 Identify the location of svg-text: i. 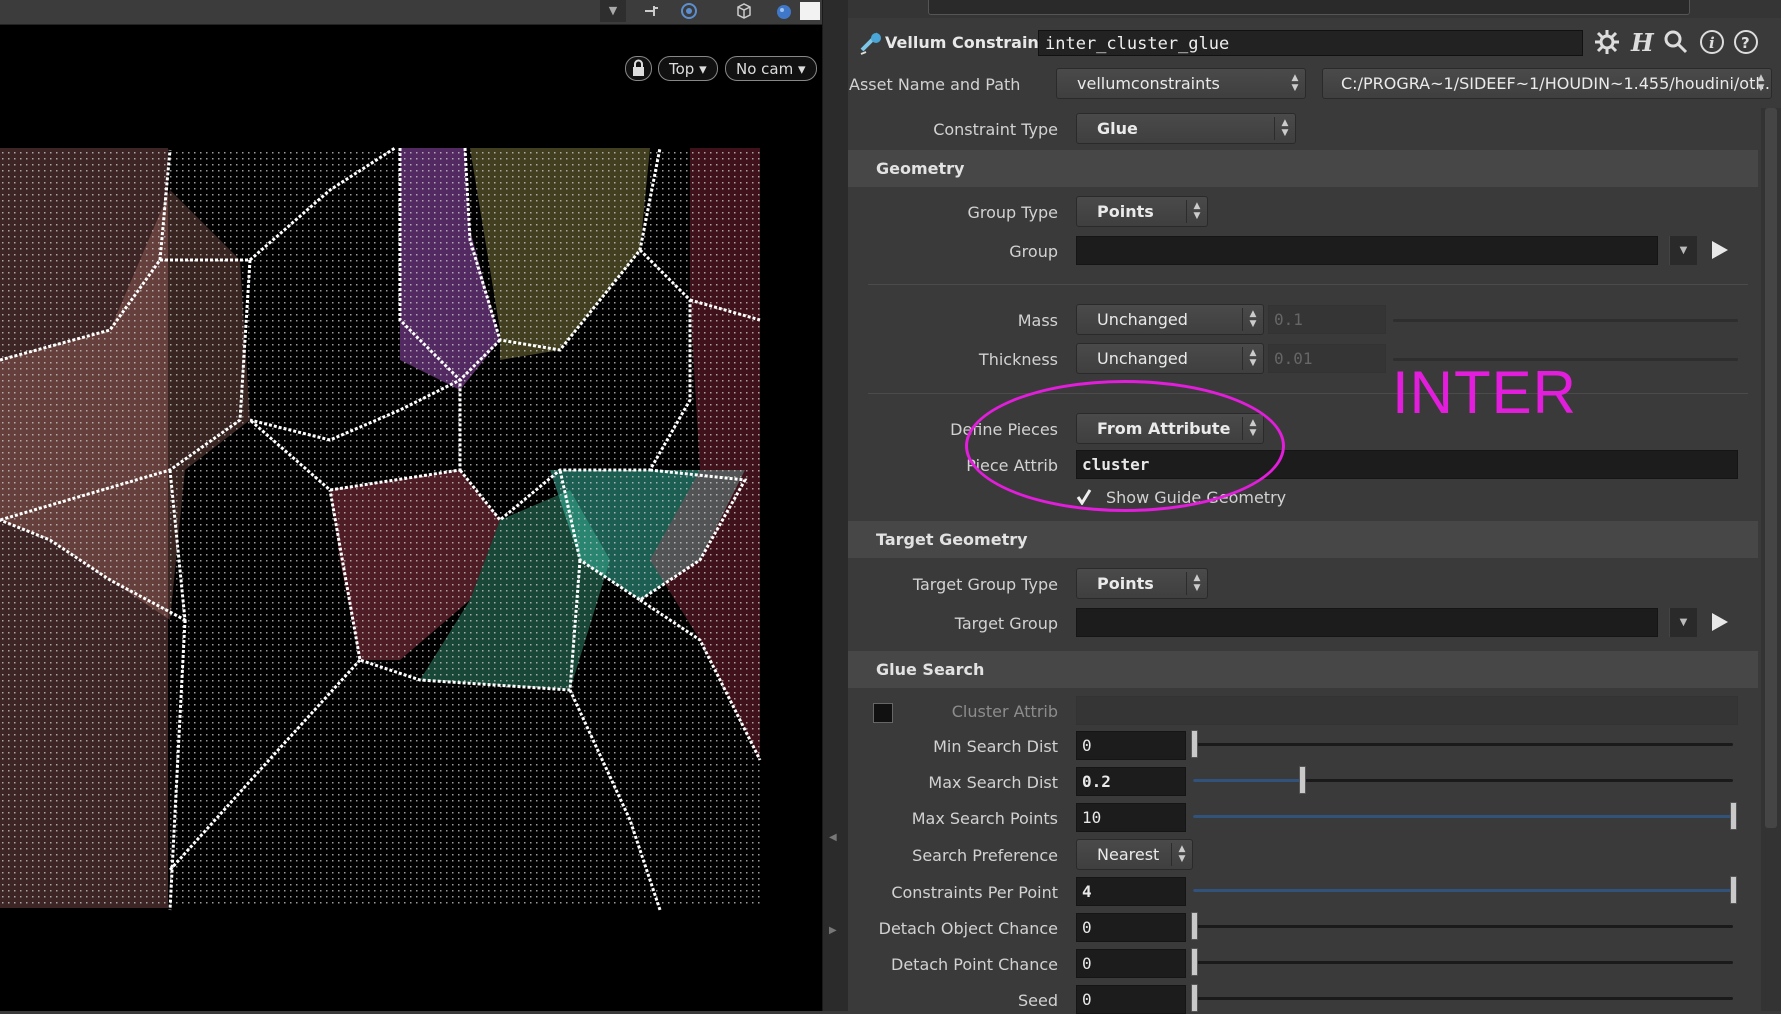
(1712, 43).